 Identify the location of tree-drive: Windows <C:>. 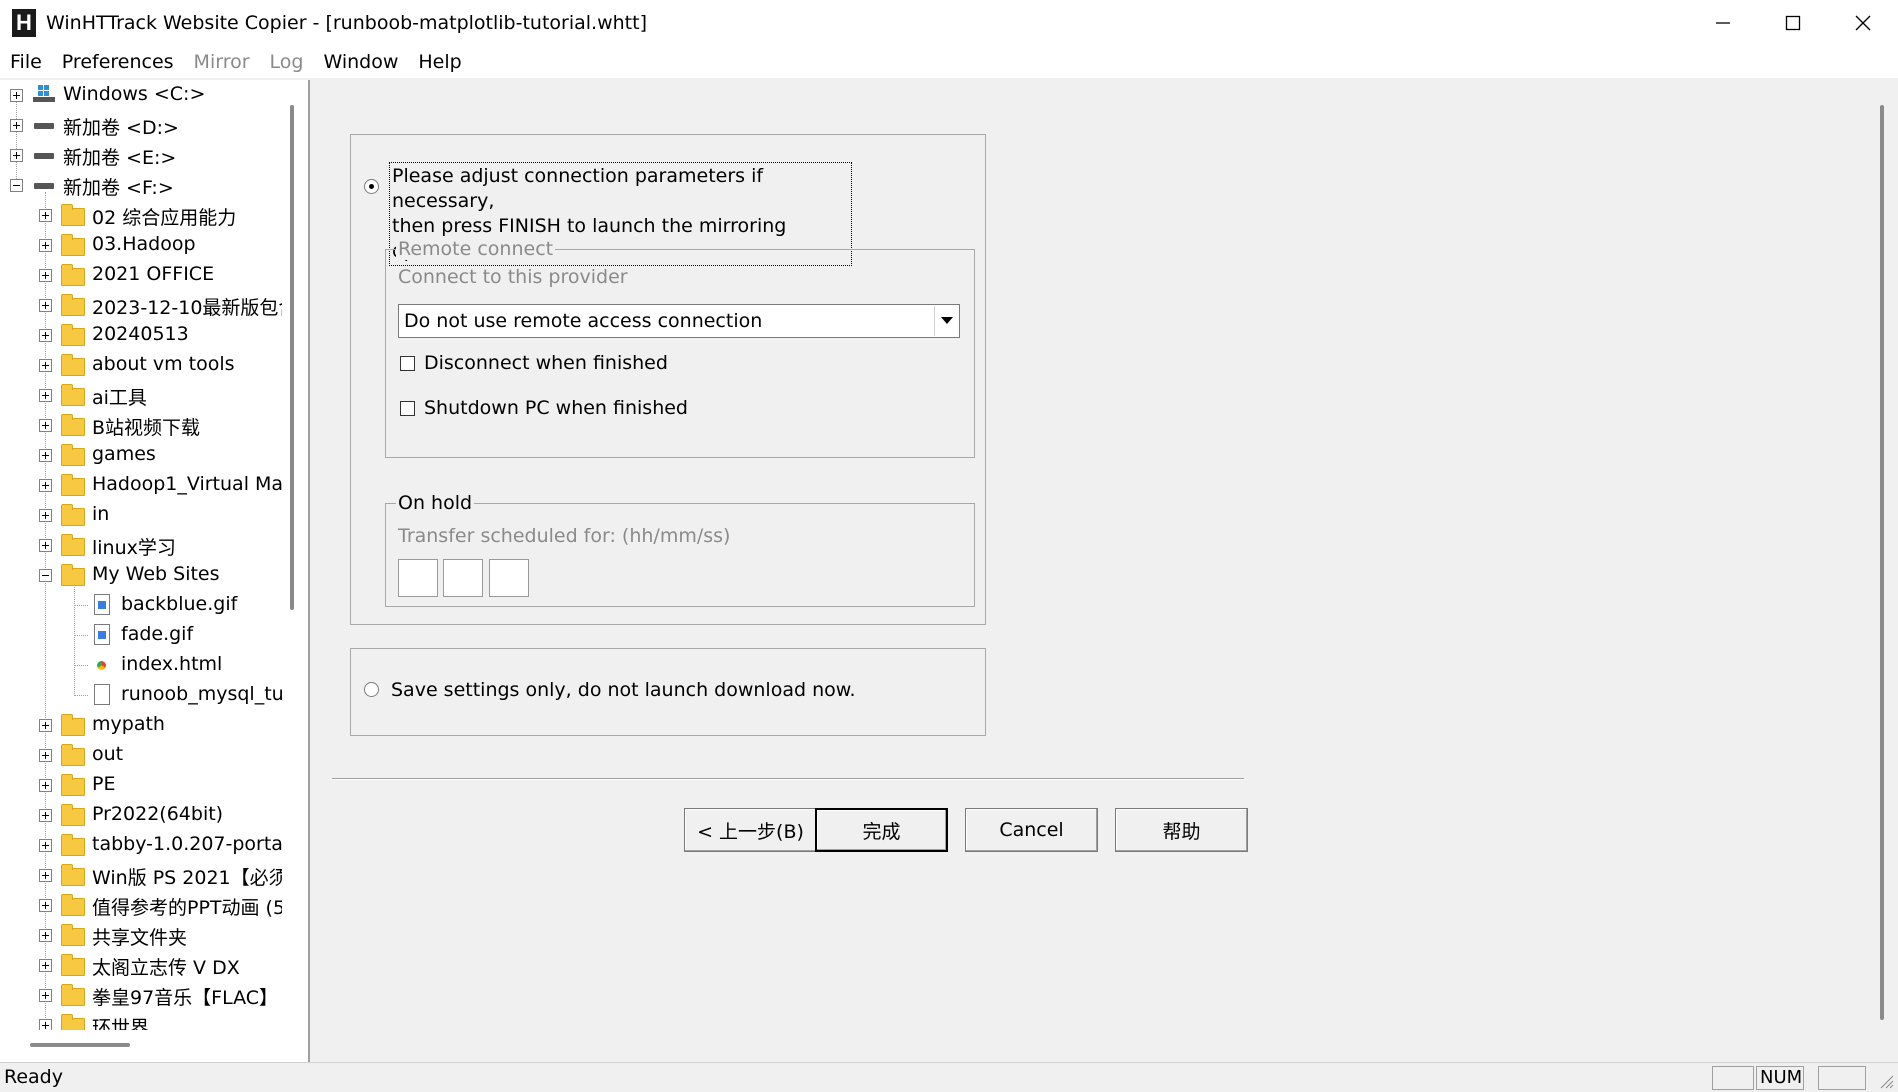
(141, 95).